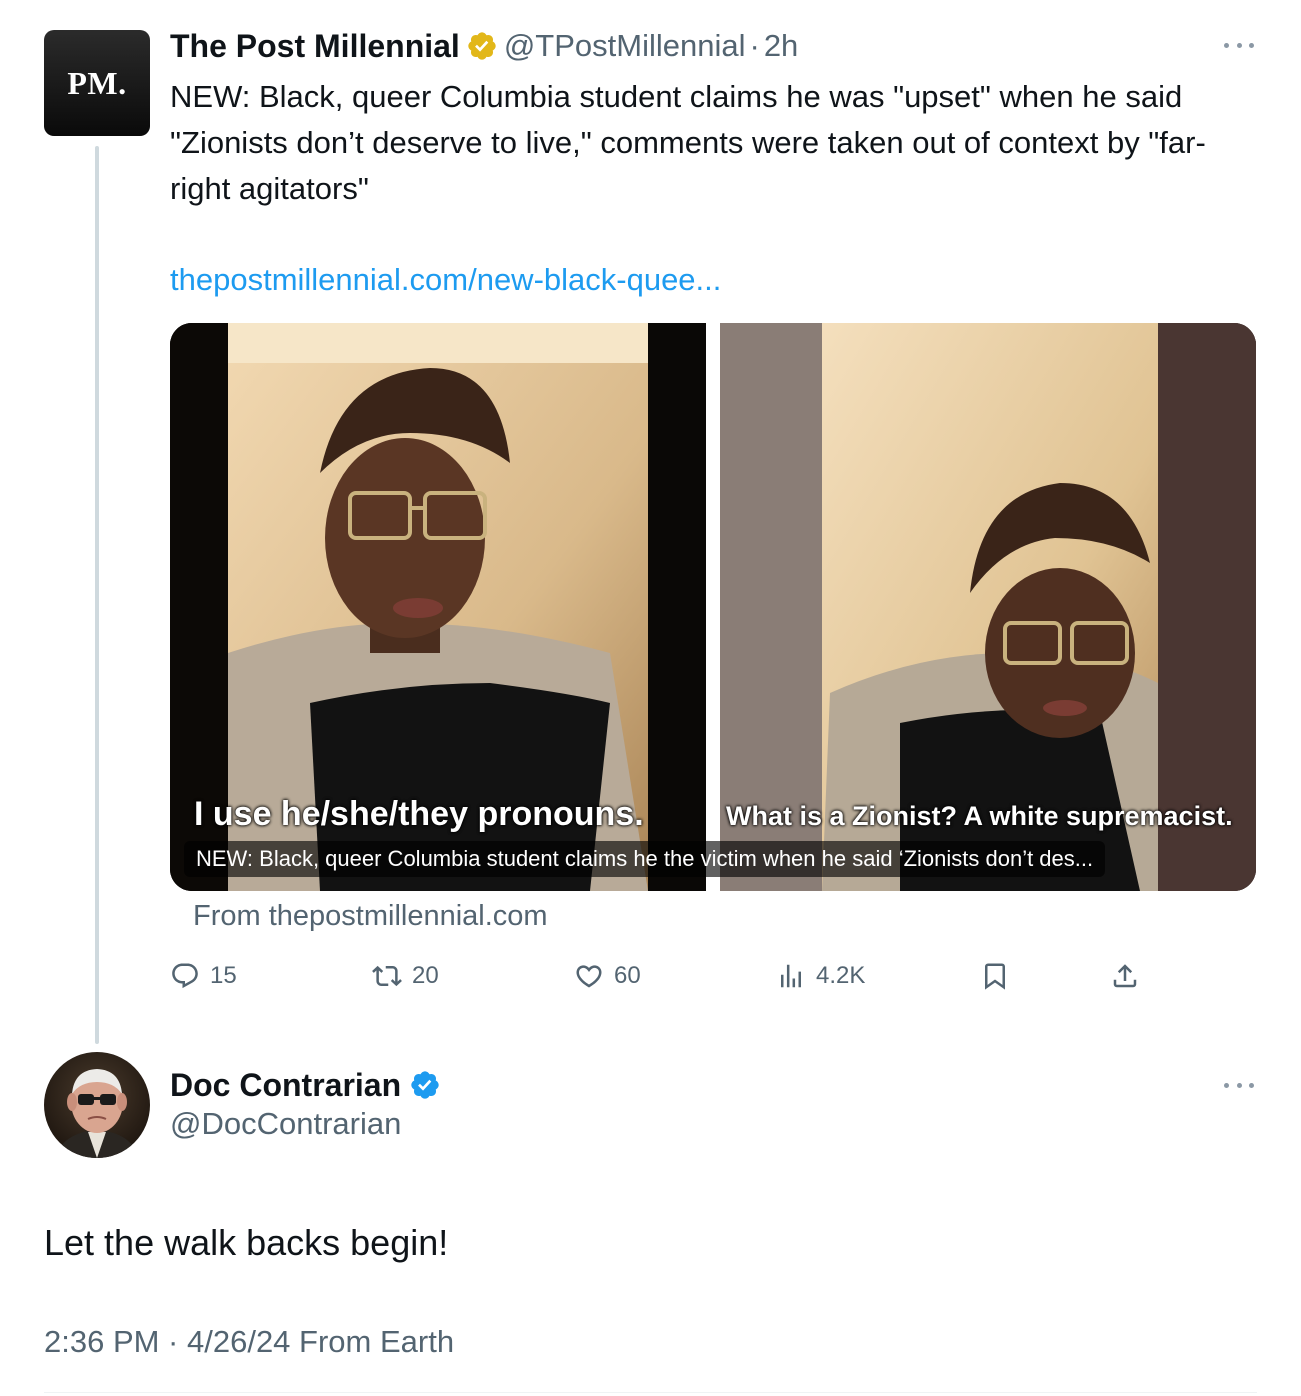 The width and height of the screenshot is (1301, 1396). I want to click on reply-more-options-icon, so click(1239, 1085).